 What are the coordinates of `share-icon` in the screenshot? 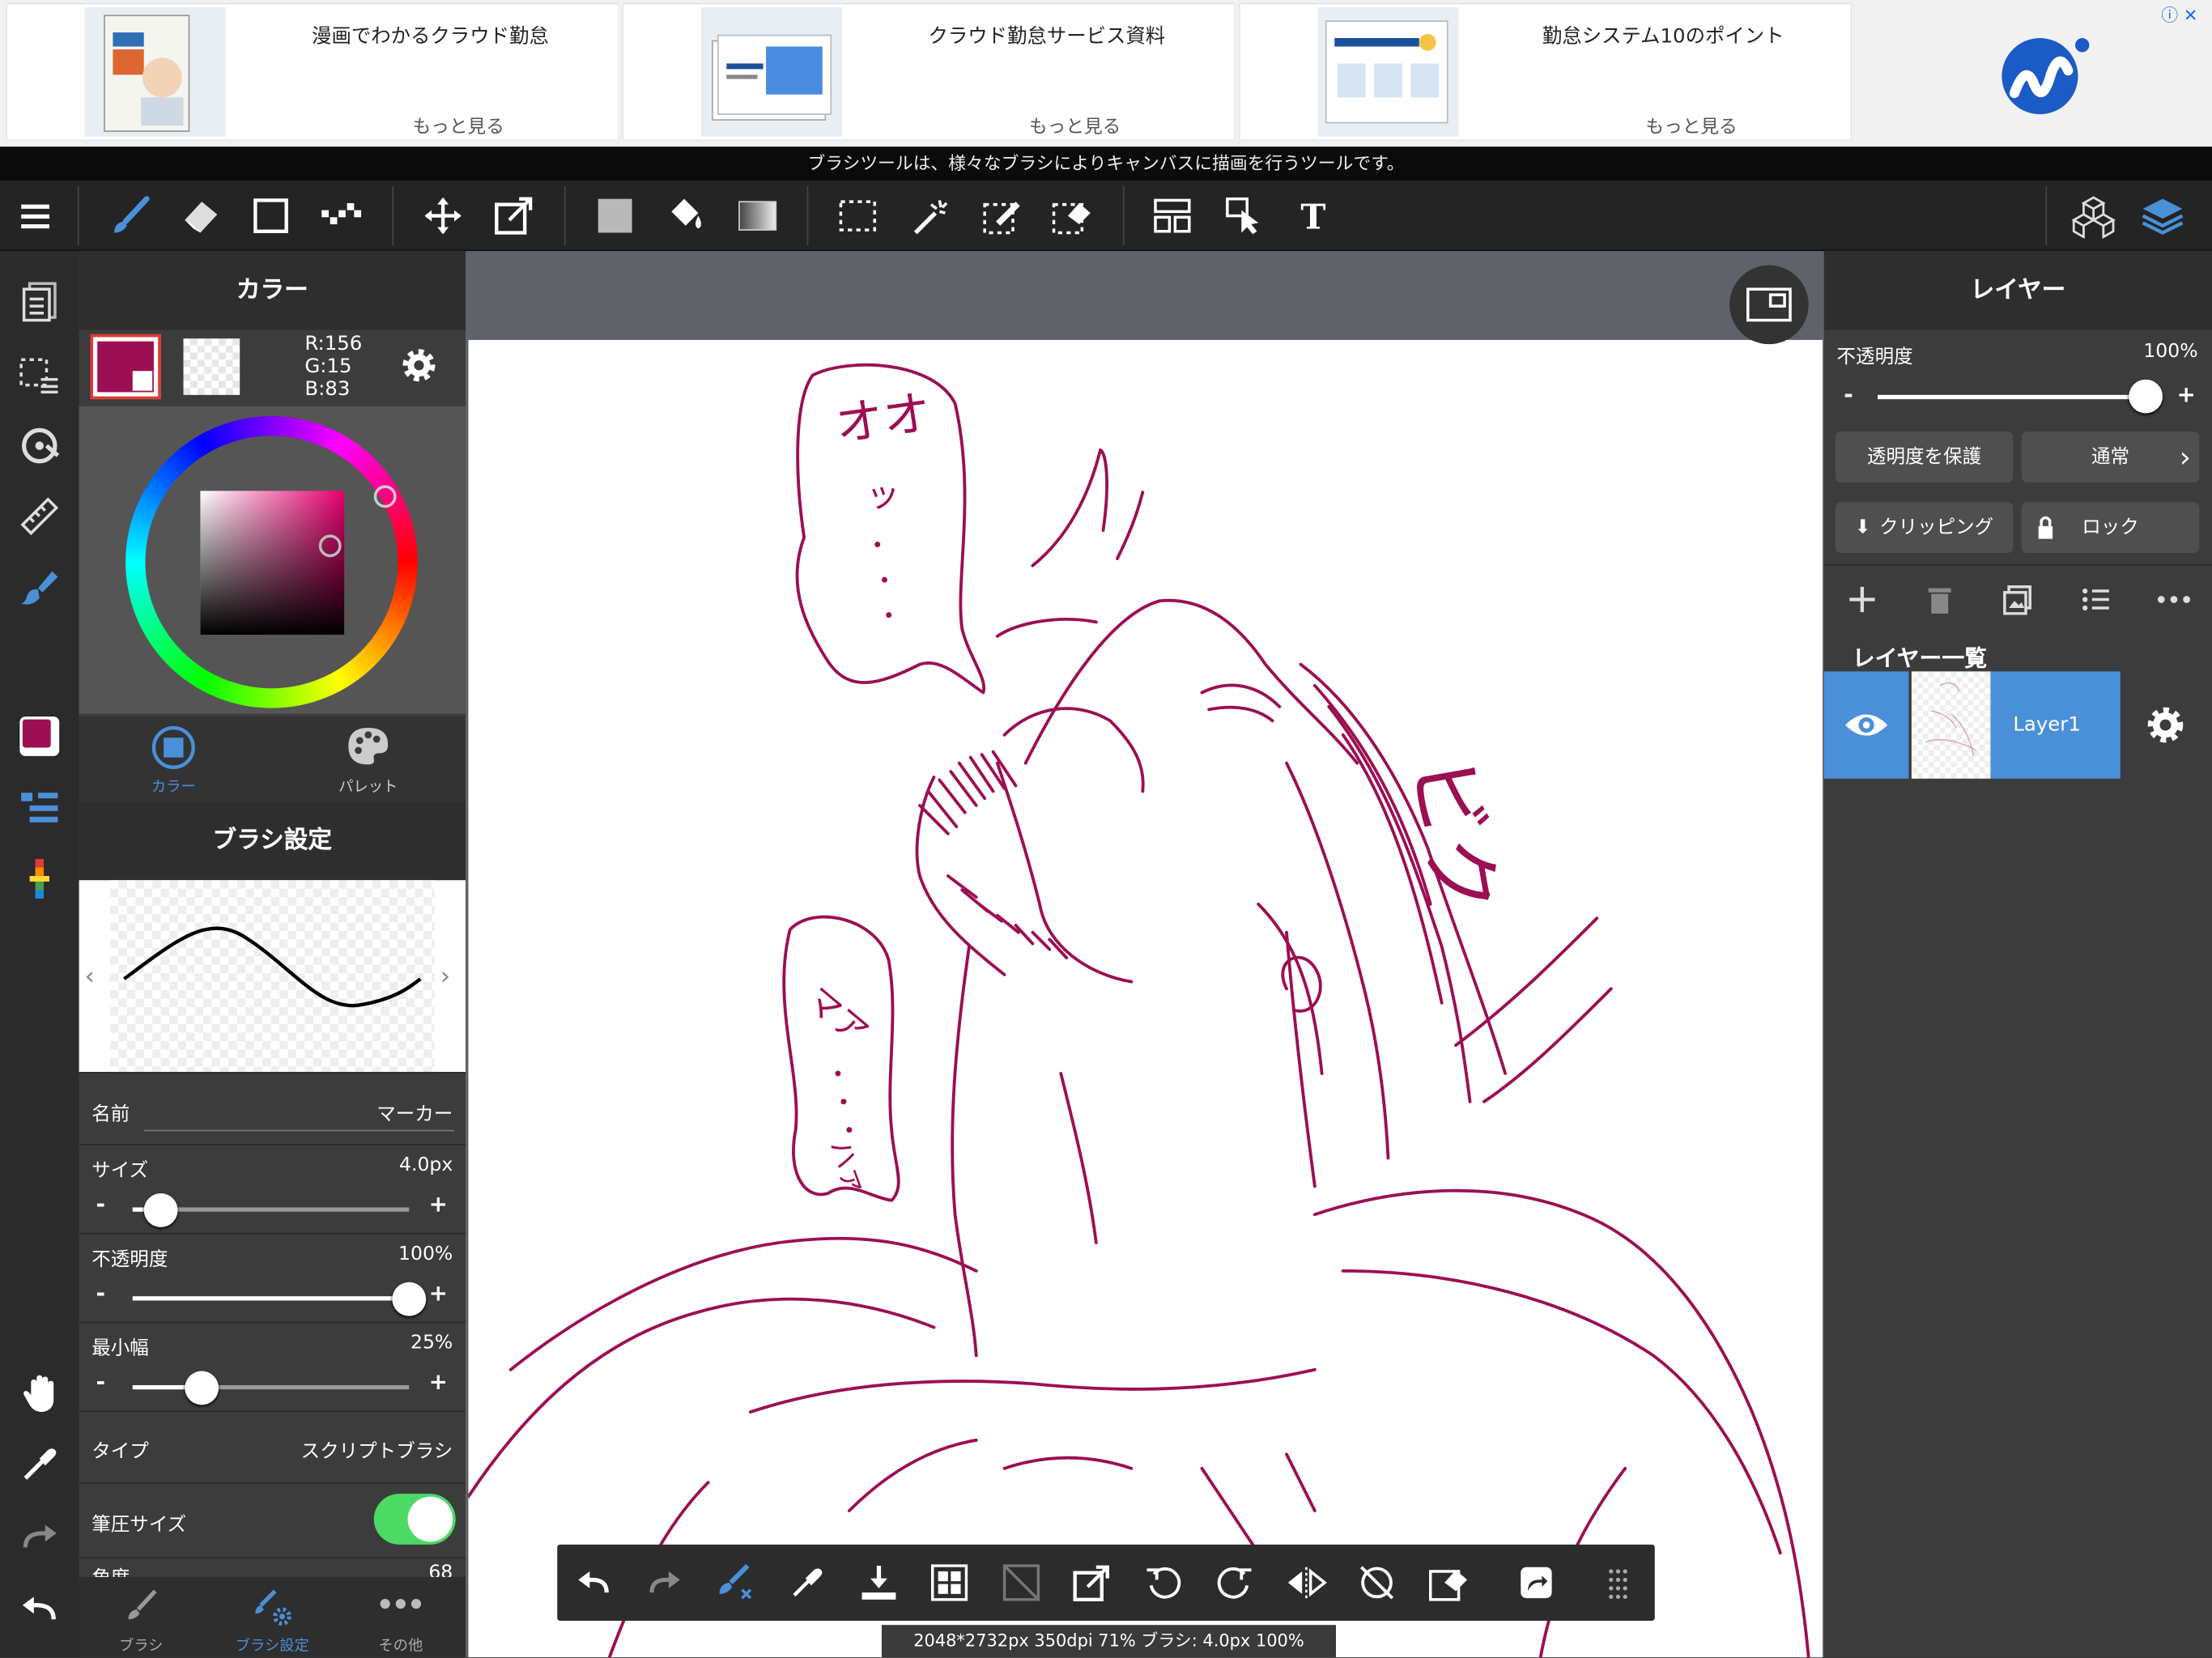 It's located at (1537, 1582).